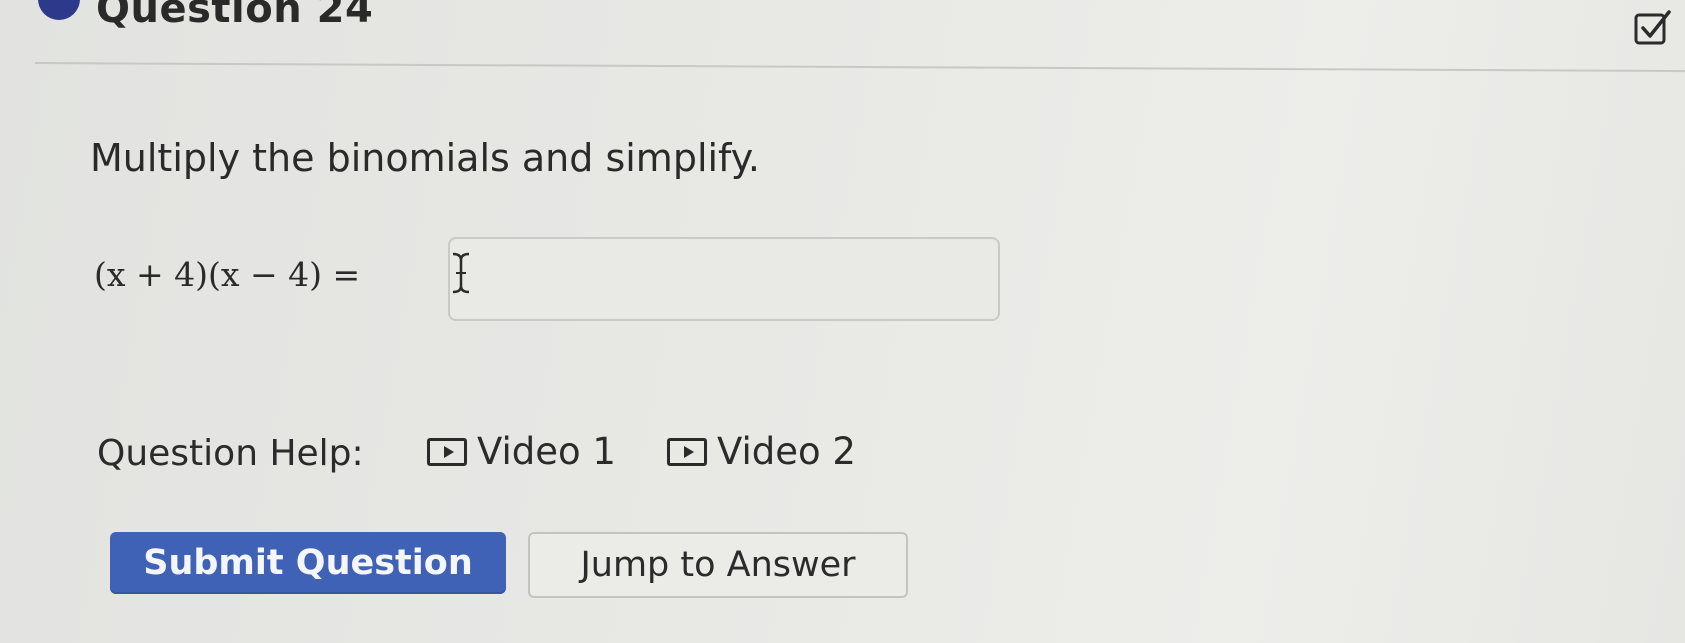  Describe the element at coordinates (235, 16) in the screenshot. I see `question-title: Question 24` at that location.